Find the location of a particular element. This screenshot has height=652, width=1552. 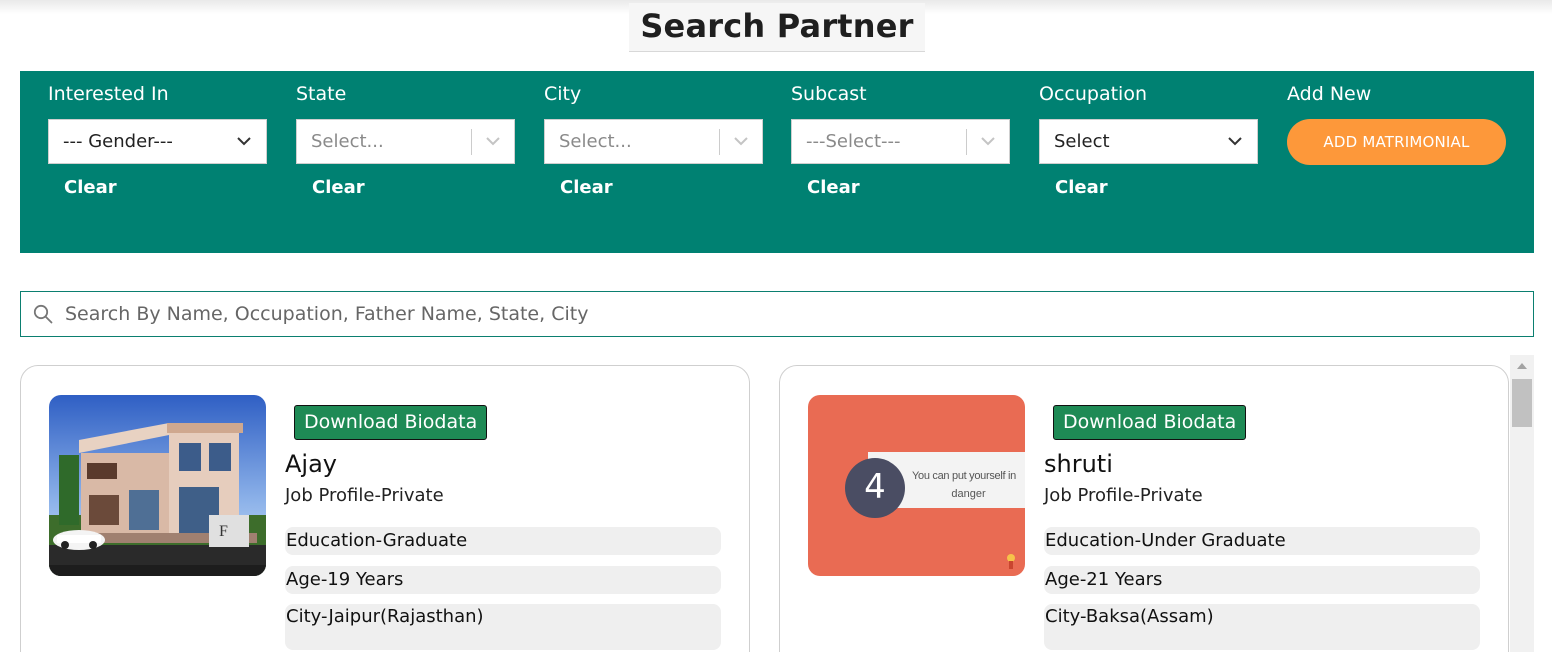

filter-label: City is located at coordinates (563, 94).